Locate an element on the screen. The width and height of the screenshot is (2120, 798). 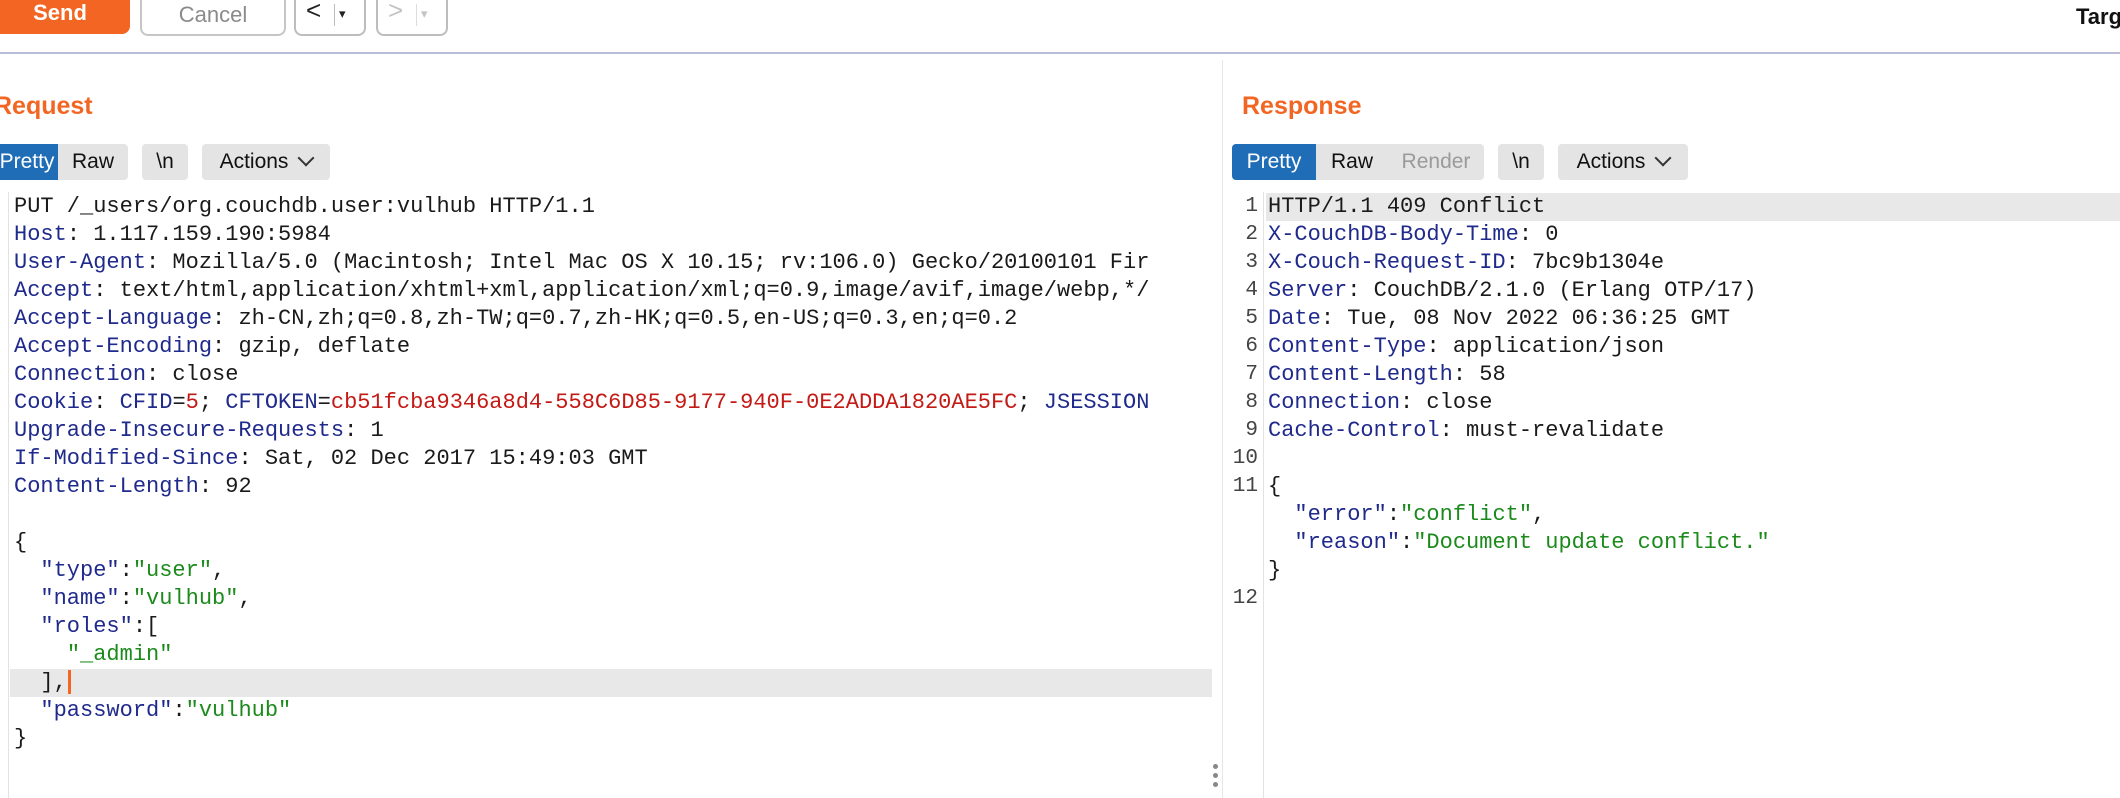
response-status-line: HTTP/1.1 409 Conflict is located at coordinates (1407, 206).